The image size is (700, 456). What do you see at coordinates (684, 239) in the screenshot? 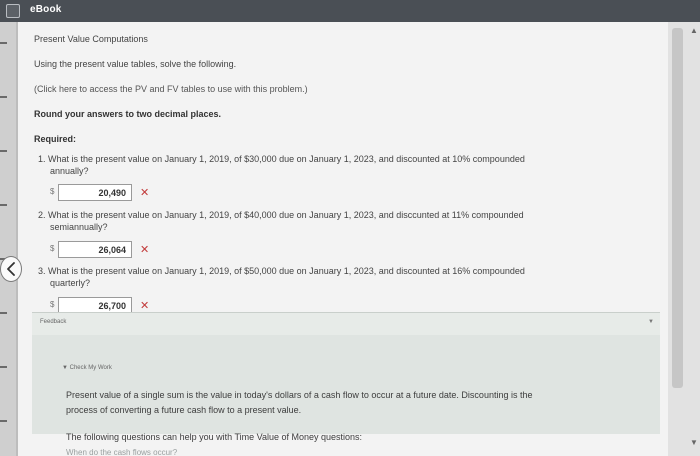
I see `vertical-scrollbar: ▲ ▼` at bounding box center [684, 239].